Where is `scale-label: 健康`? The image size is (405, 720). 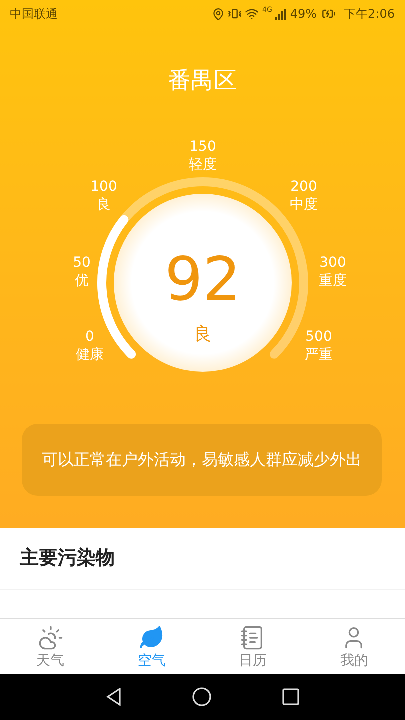
scale-label: 健康 is located at coordinates (90, 355).